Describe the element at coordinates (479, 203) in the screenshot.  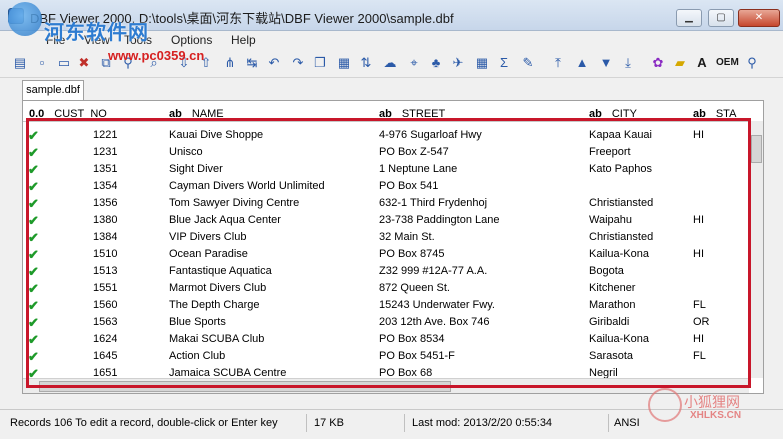
I see `cell-street: 632-1 Third Frydenhoj` at that location.